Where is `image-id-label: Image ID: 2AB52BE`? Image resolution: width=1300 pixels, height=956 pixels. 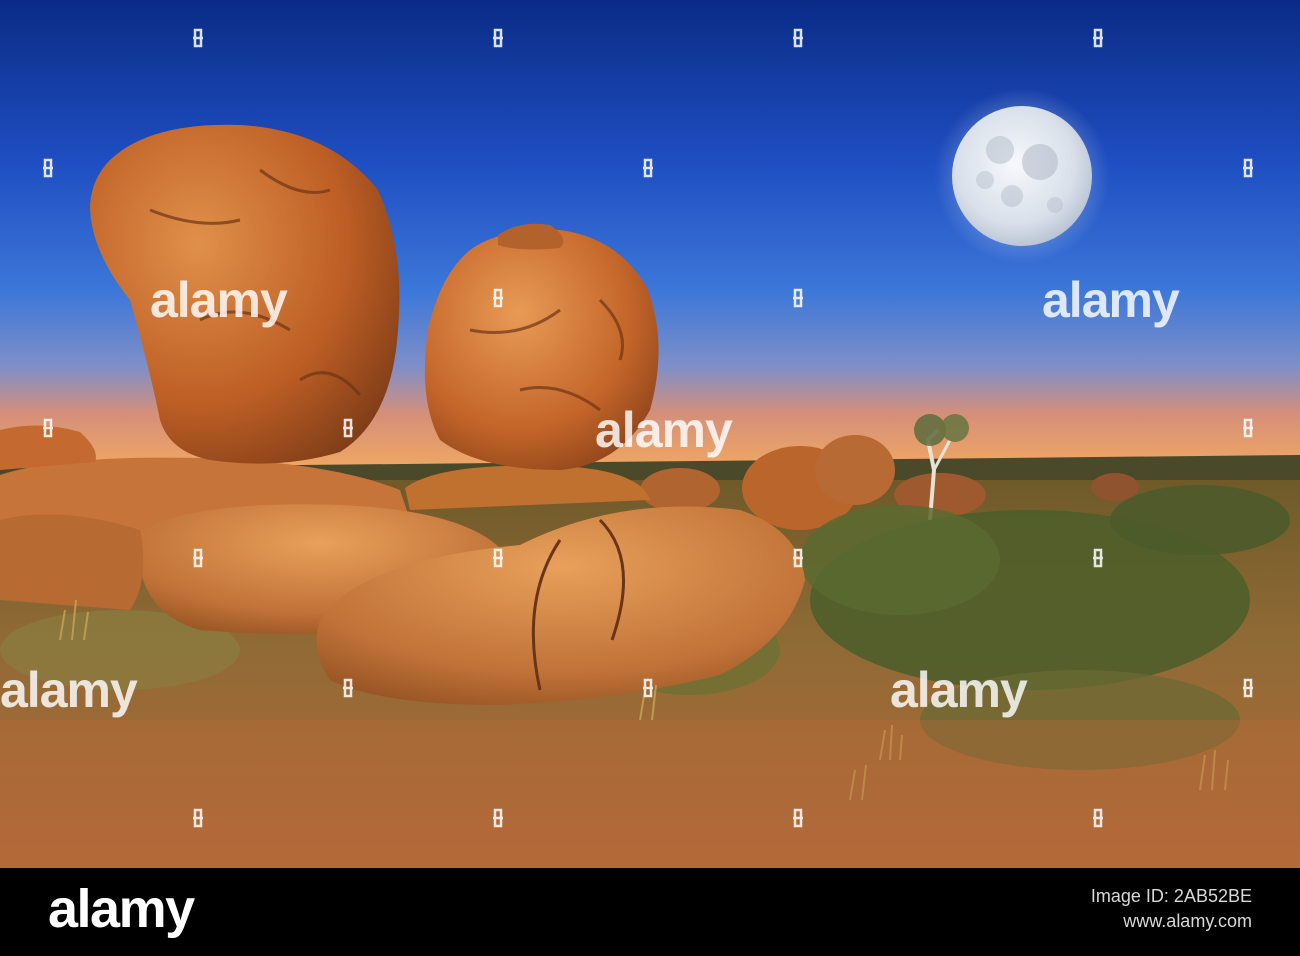
image-id-label: Image ID: 2AB52BE is located at coordinates (1171, 896).